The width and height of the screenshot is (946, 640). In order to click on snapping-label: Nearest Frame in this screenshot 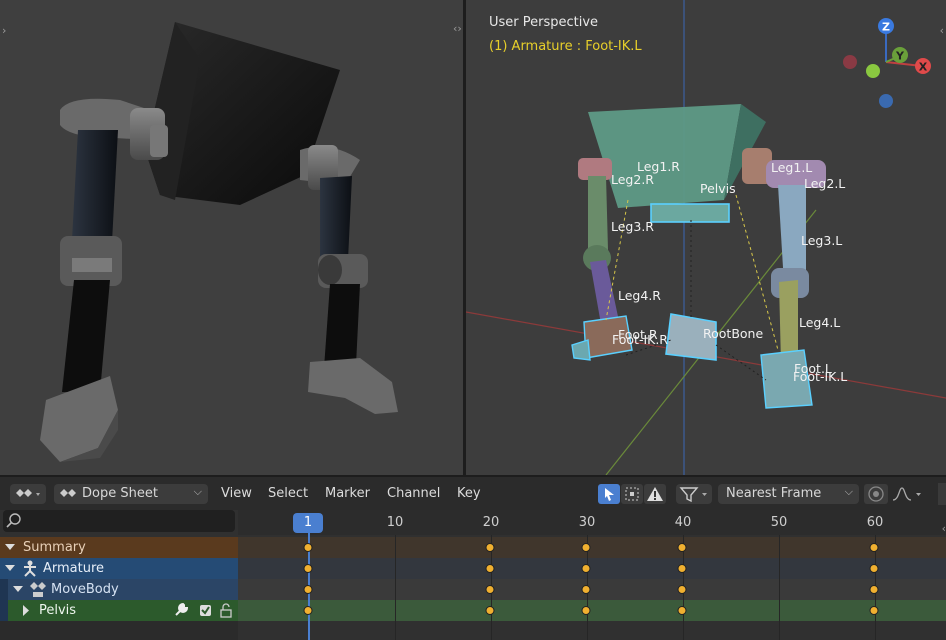, I will do `click(774, 493)`.